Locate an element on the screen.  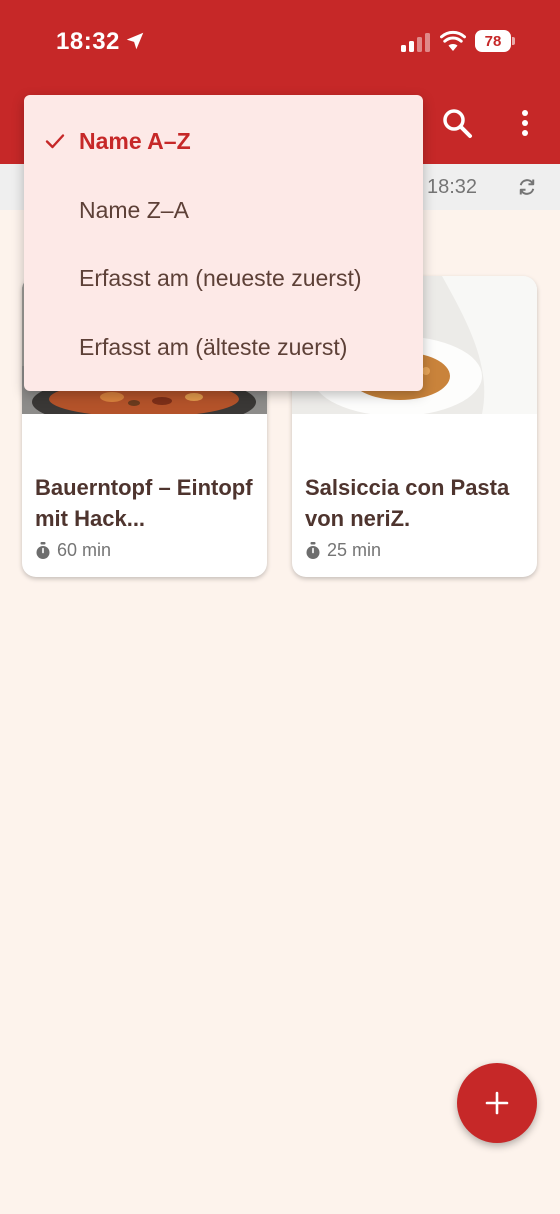
sync-icon is located at coordinates (527, 187).